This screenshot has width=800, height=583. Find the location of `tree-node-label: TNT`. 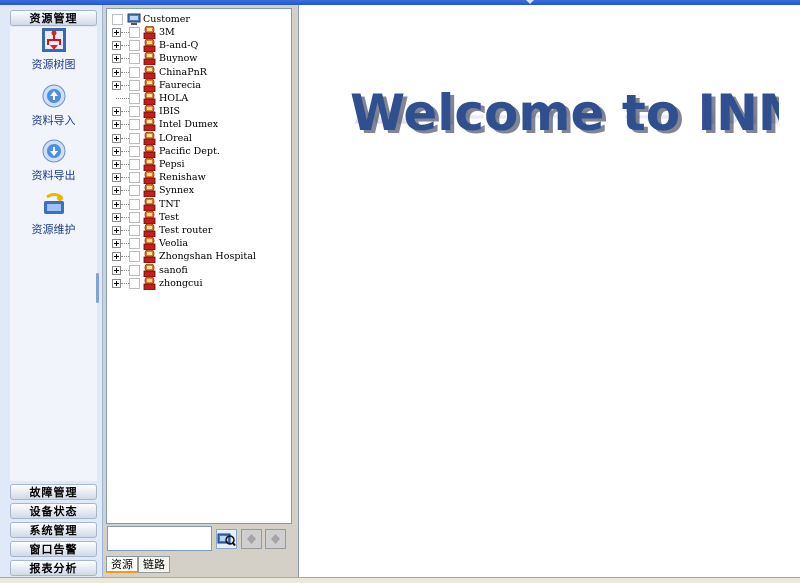

tree-node-label: TNT is located at coordinates (169, 204).